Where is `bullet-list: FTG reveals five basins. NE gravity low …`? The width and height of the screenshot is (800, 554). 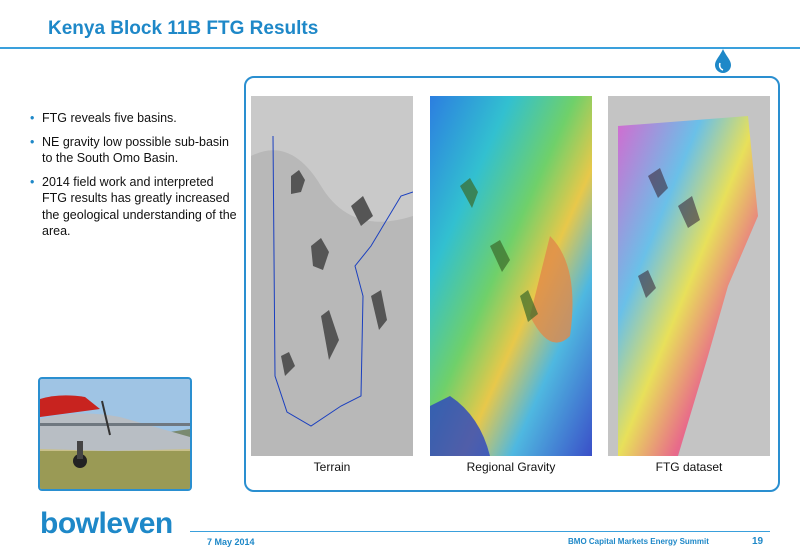
bullet-list: FTG reveals five basins. NE gravity low … is located at coordinates (135, 178).